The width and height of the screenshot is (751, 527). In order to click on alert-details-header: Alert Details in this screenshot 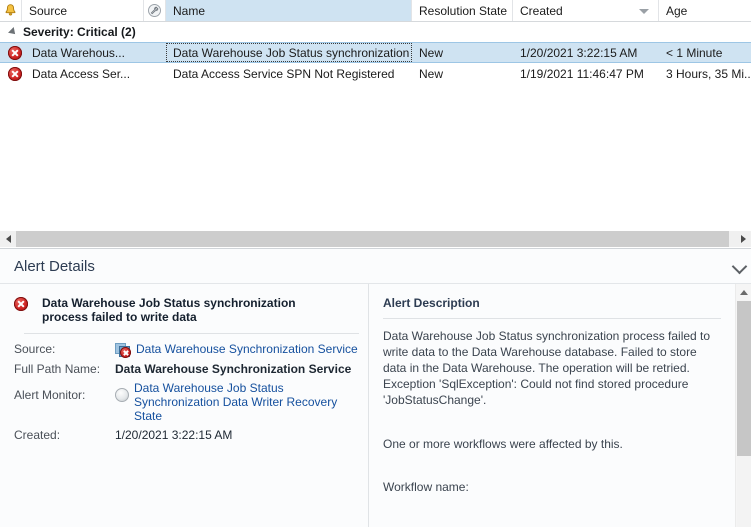, I will do `click(375, 266)`.